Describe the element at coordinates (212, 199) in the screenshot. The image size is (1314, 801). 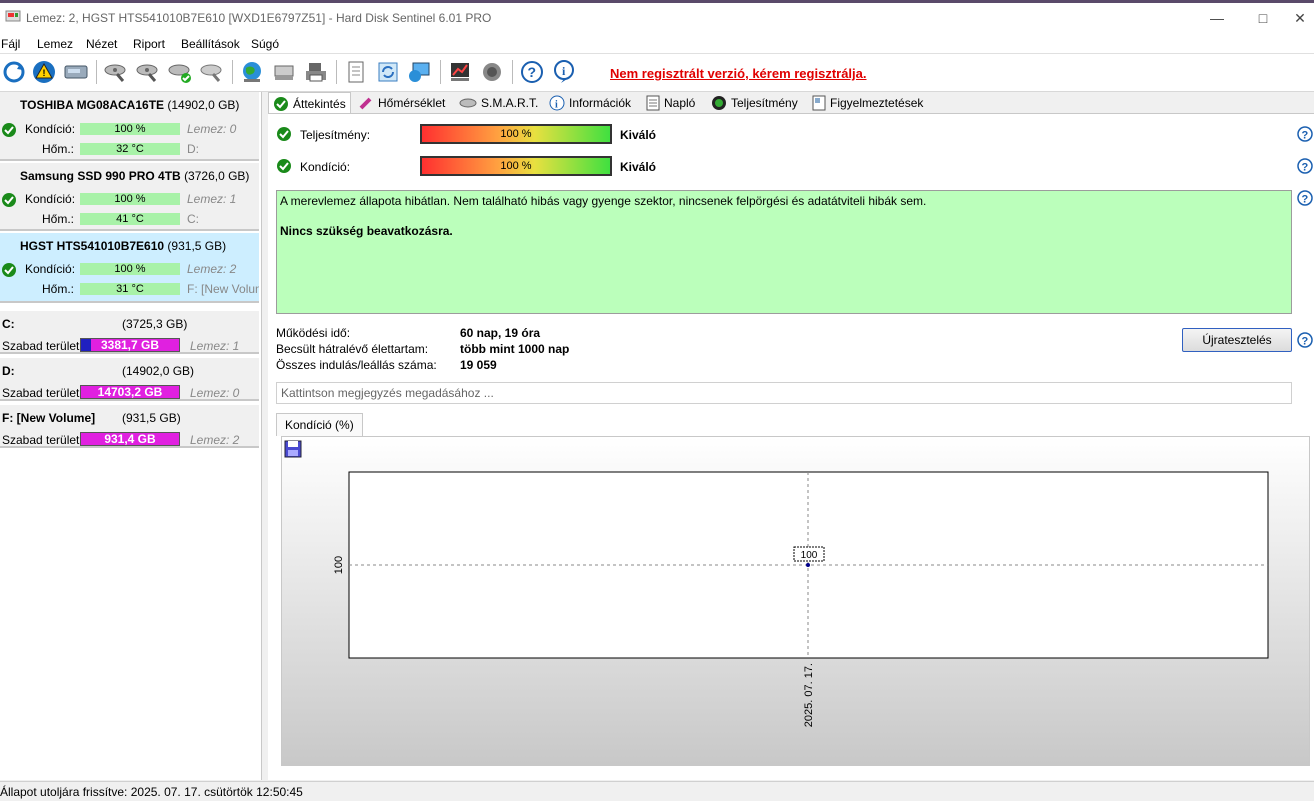
I see `disk-number: Lemez: 1` at that location.